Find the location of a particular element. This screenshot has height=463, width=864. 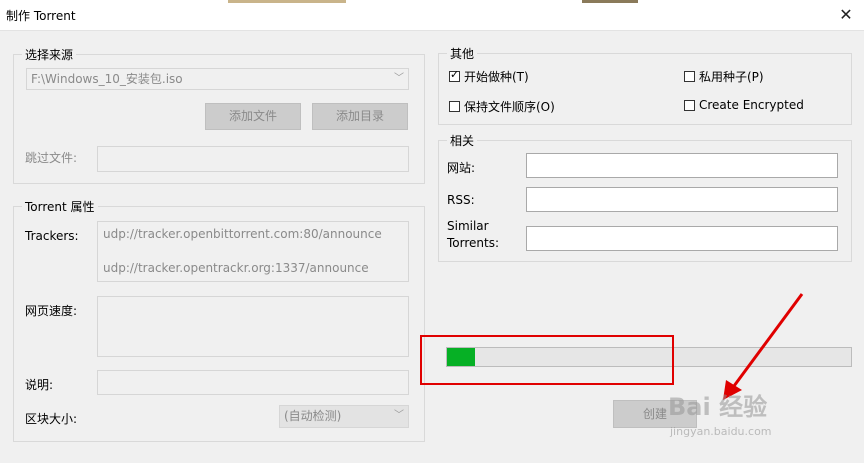

piece-size-label: 区块大小: is located at coordinates (51, 419).